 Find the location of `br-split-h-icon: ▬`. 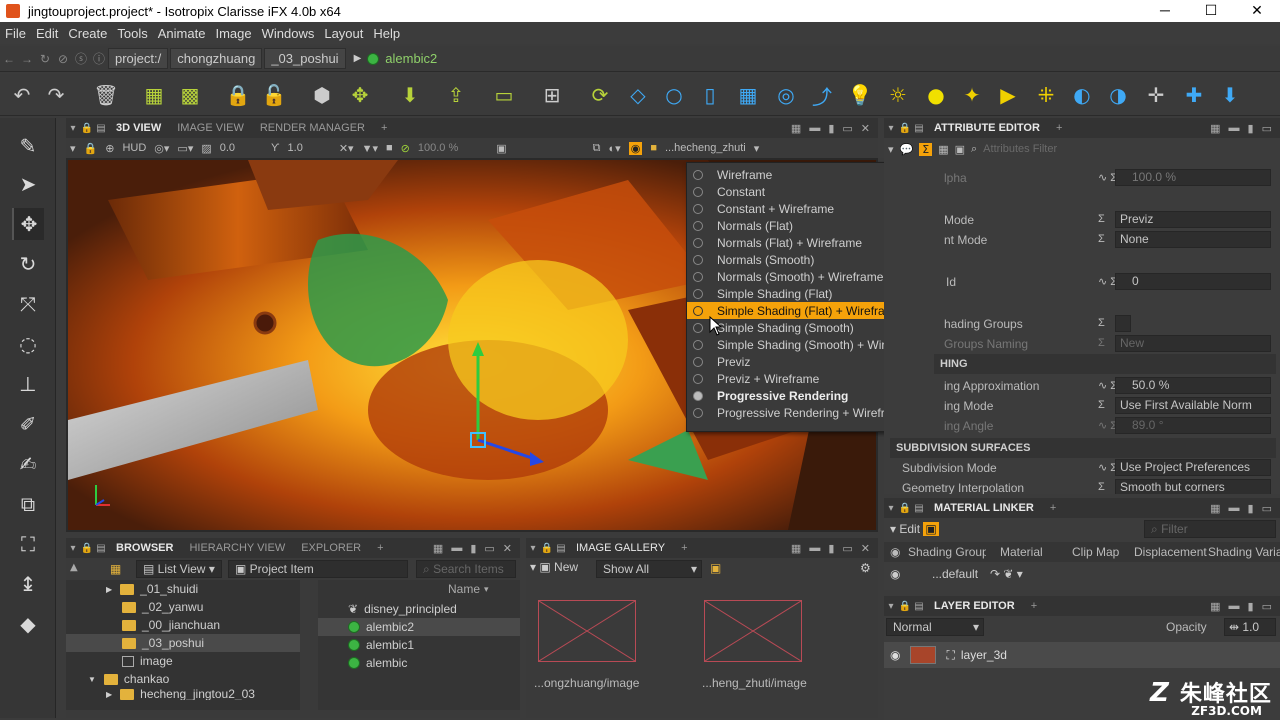

br-split-h-icon: ▬ is located at coordinates (456, 548).